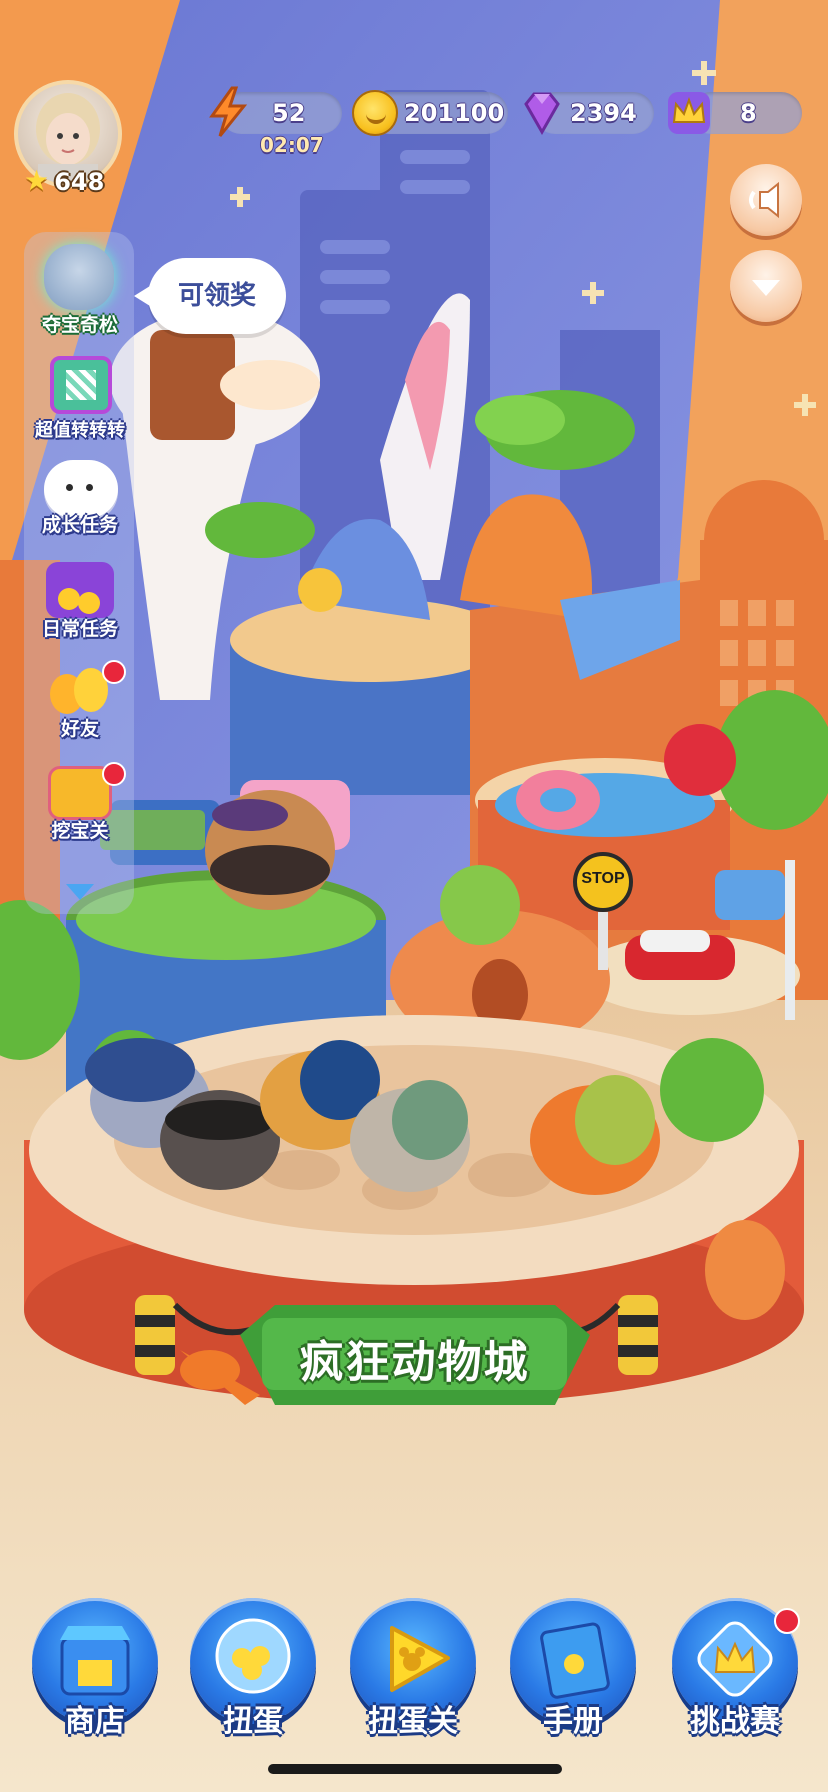 The height and width of the screenshot is (1792, 828). I want to click on zootopia-banner-title: 疯狂动物城, so click(414, 1362).